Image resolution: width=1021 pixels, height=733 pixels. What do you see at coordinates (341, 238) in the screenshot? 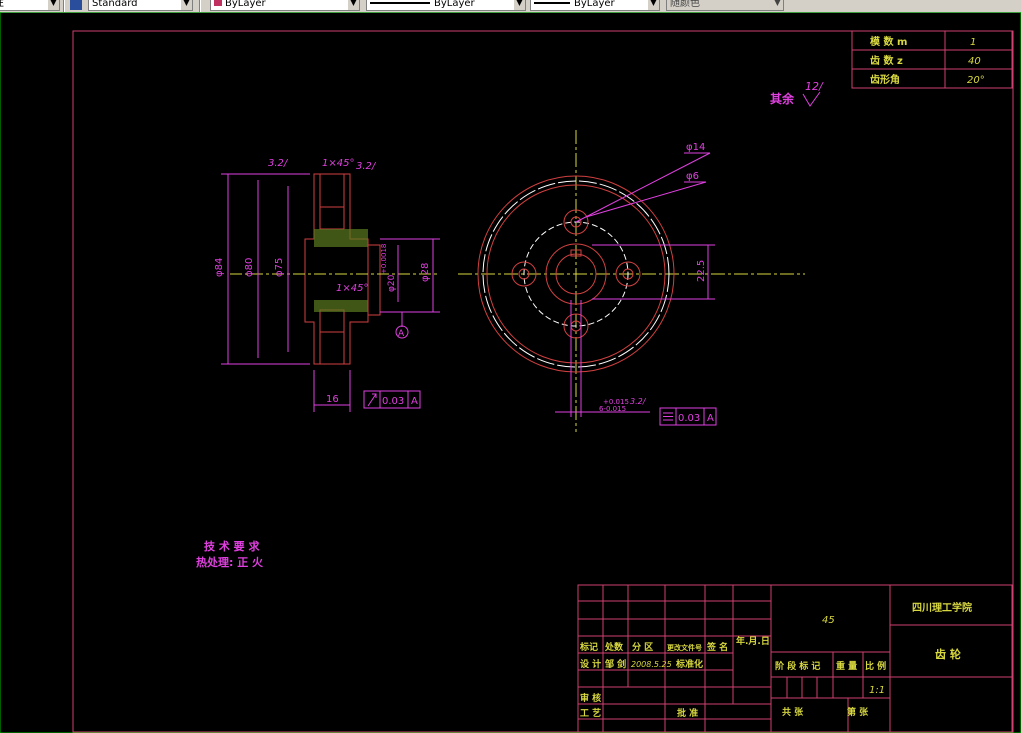
I see `section-hatch-upper` at bounding box center [341, 238].